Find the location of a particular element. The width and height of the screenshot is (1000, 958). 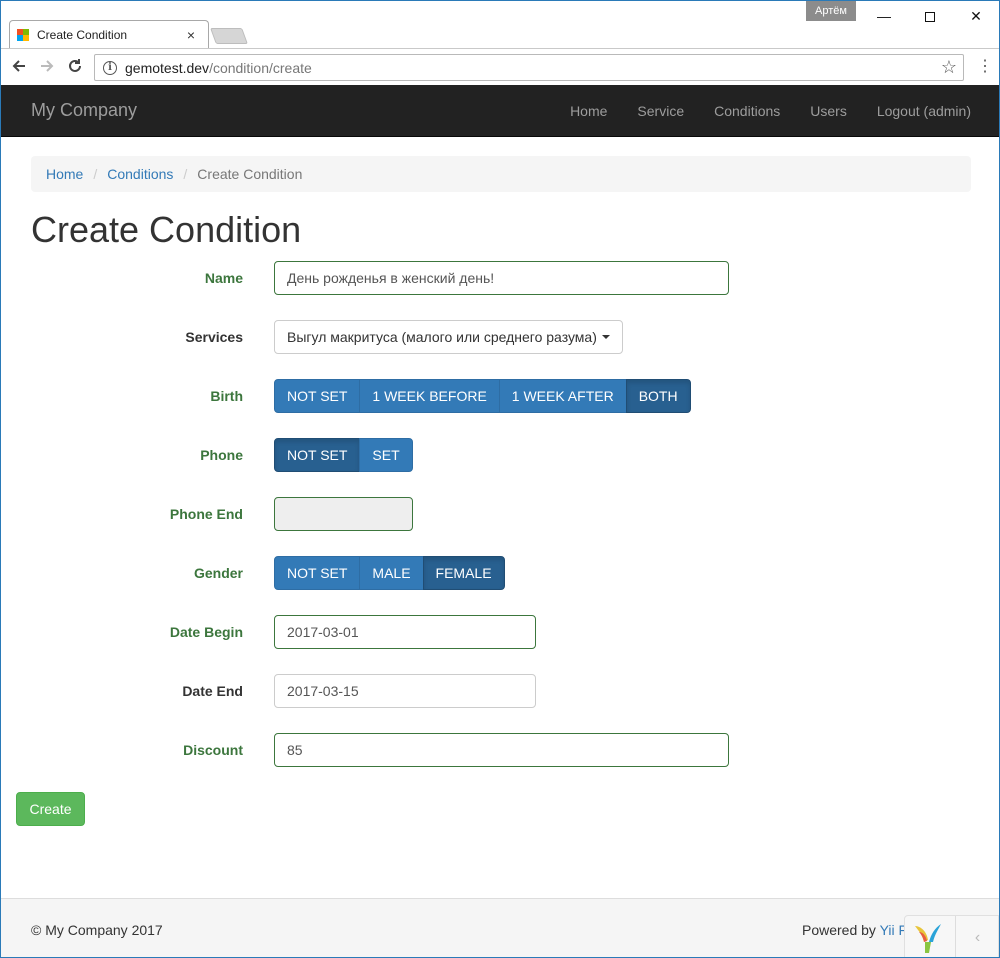

caret-down-icon is located at coordinates (605, 337).